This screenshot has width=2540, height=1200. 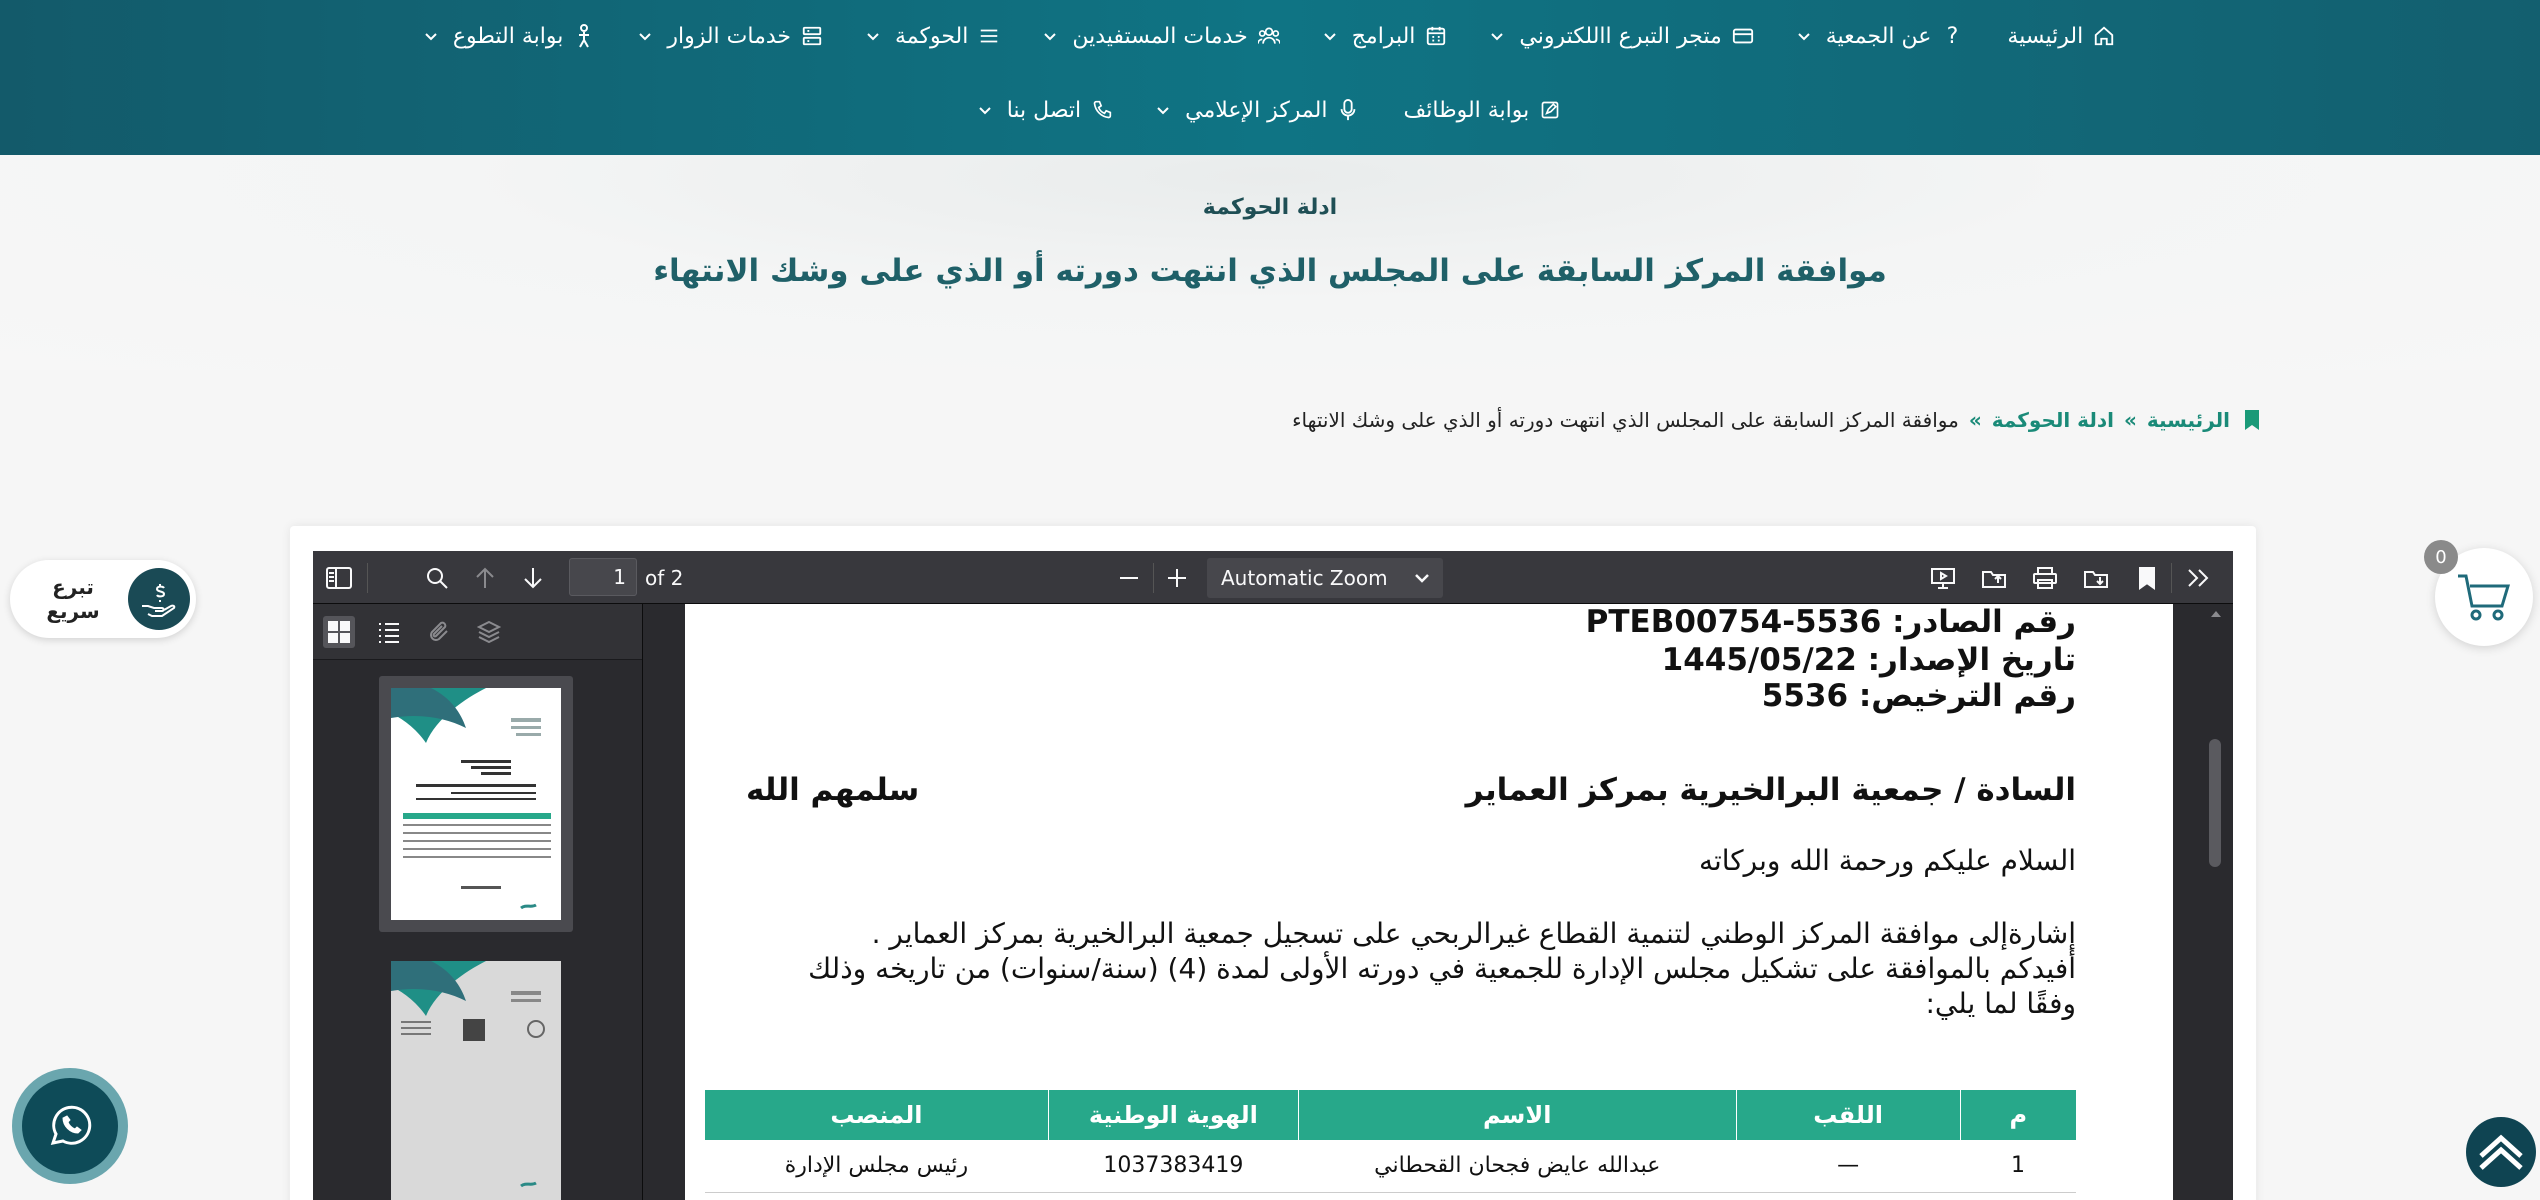 I want to click on nav-label: البرامج, so click(x=1383, y=36).